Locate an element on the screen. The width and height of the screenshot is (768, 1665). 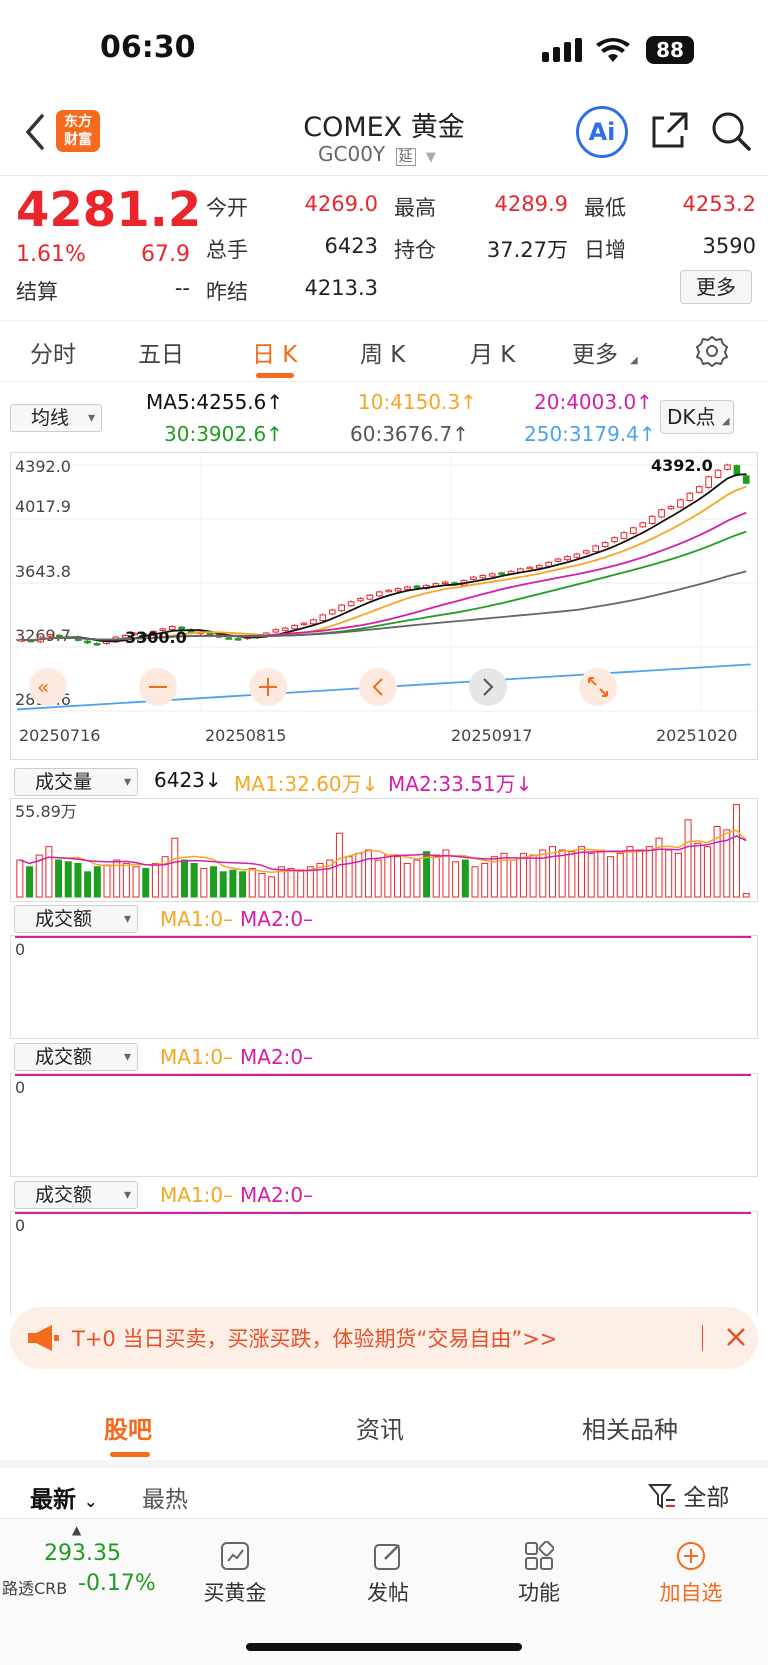
instrument-code-selector: GC00Y 延 ▼ is located at coordinates (377, 154).